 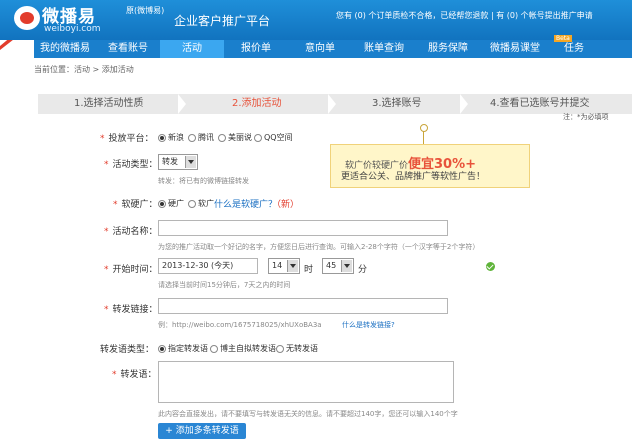 I want to click on step-2: 2.添加活动, so click(x=257, y=103).